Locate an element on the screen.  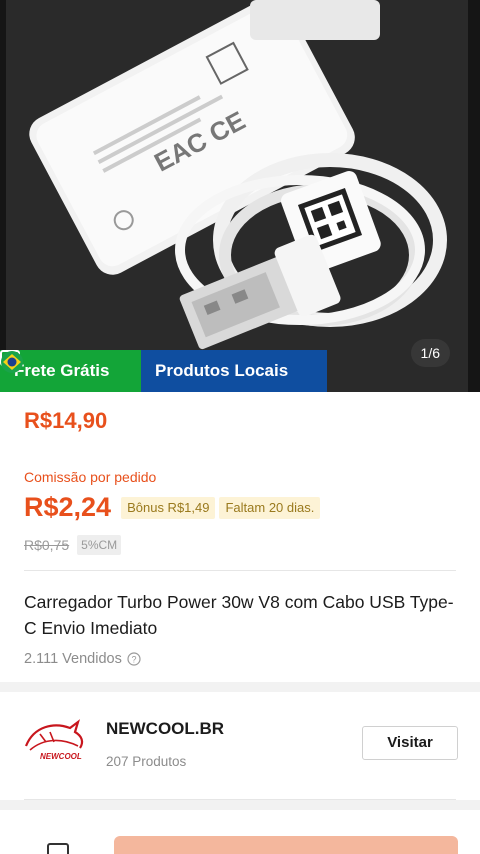
bonus-badge: Bônus R$1,49 is located at coordinates (168, 507).